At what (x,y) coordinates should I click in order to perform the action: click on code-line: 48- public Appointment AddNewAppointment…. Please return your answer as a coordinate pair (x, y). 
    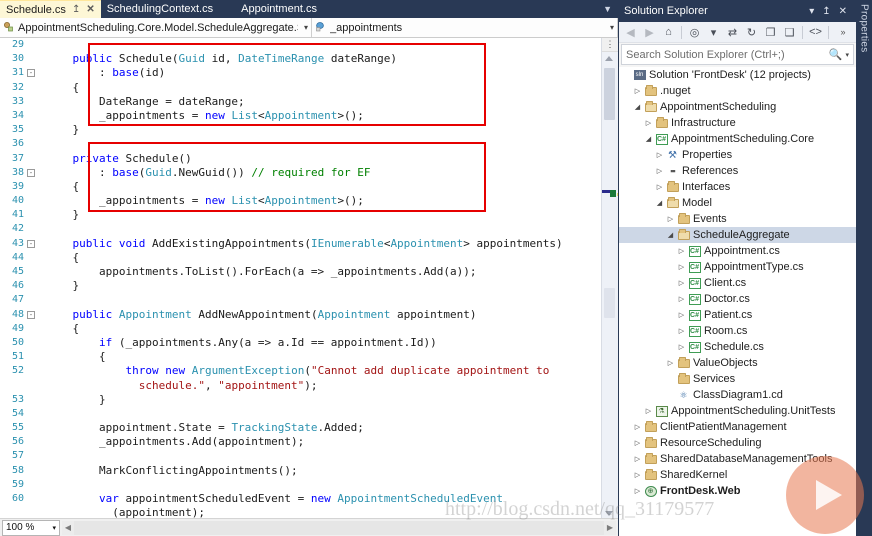
    Looking at the image, I should click on (300, 315).